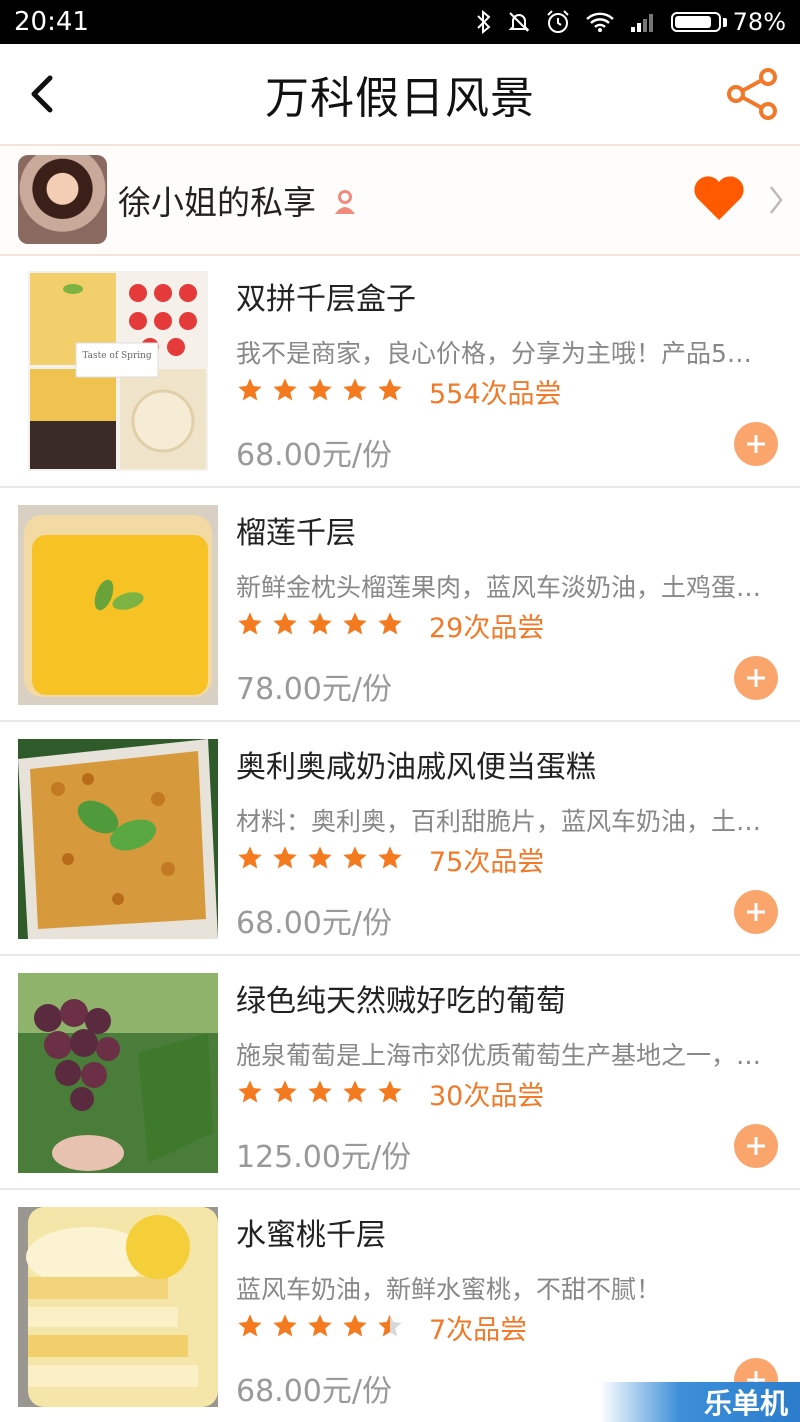 The width and height of the screenshot is (800, 1422). I want to click on product-price: 125.00元/份, so click(324, 1157).